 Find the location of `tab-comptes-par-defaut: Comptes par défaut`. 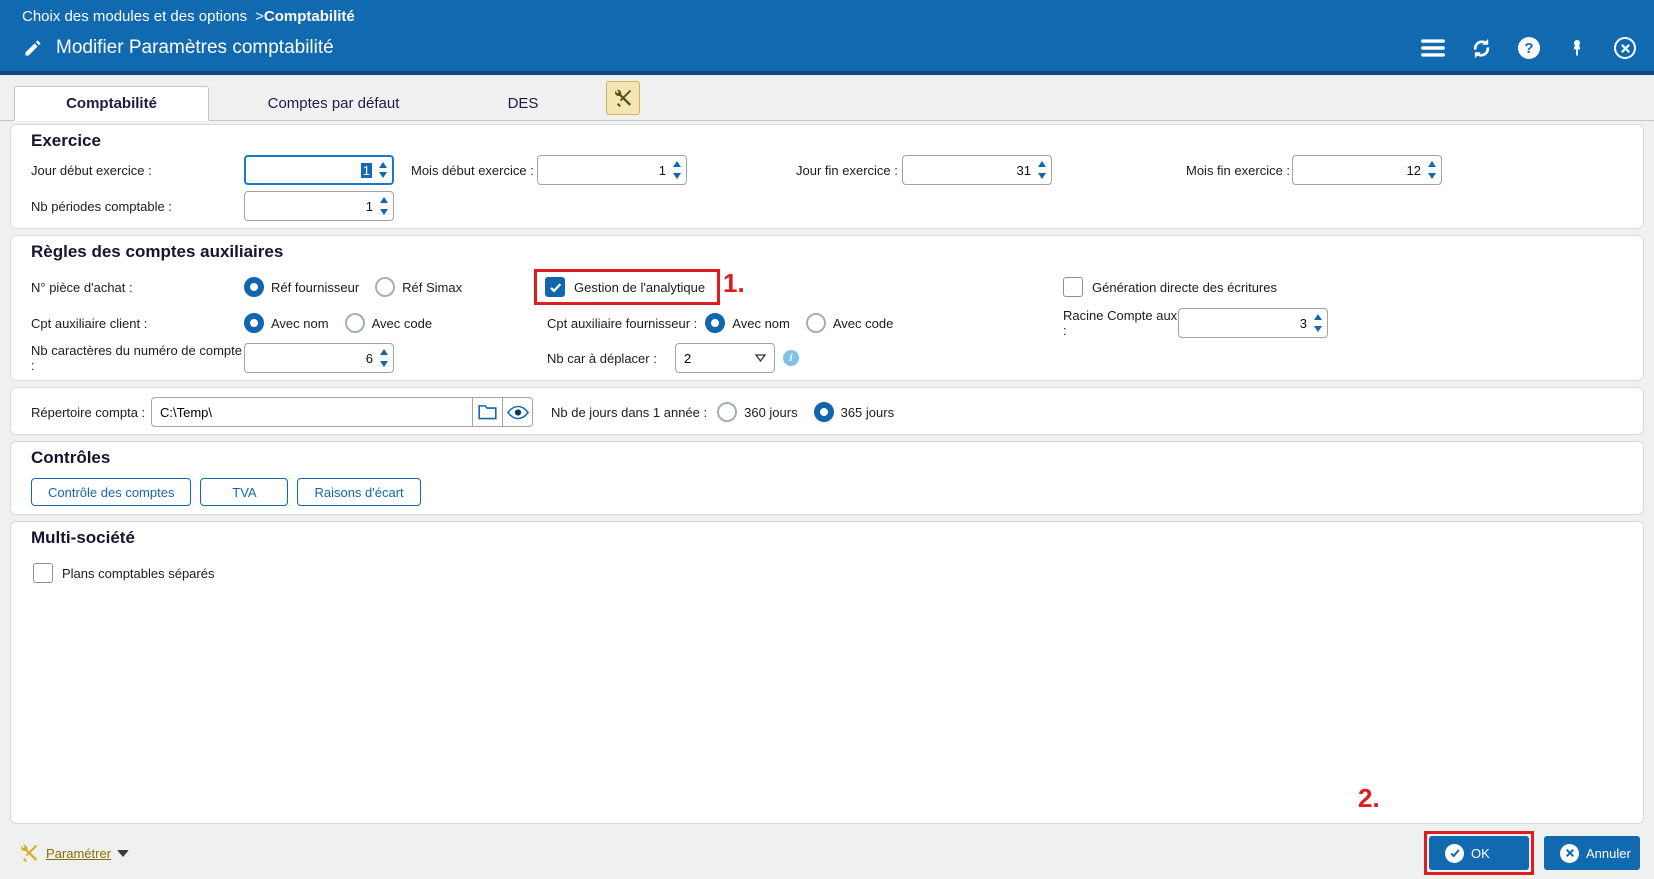

tab-comptes-par-defaut: Comptes par défaut is located at coordinates (333, 103).